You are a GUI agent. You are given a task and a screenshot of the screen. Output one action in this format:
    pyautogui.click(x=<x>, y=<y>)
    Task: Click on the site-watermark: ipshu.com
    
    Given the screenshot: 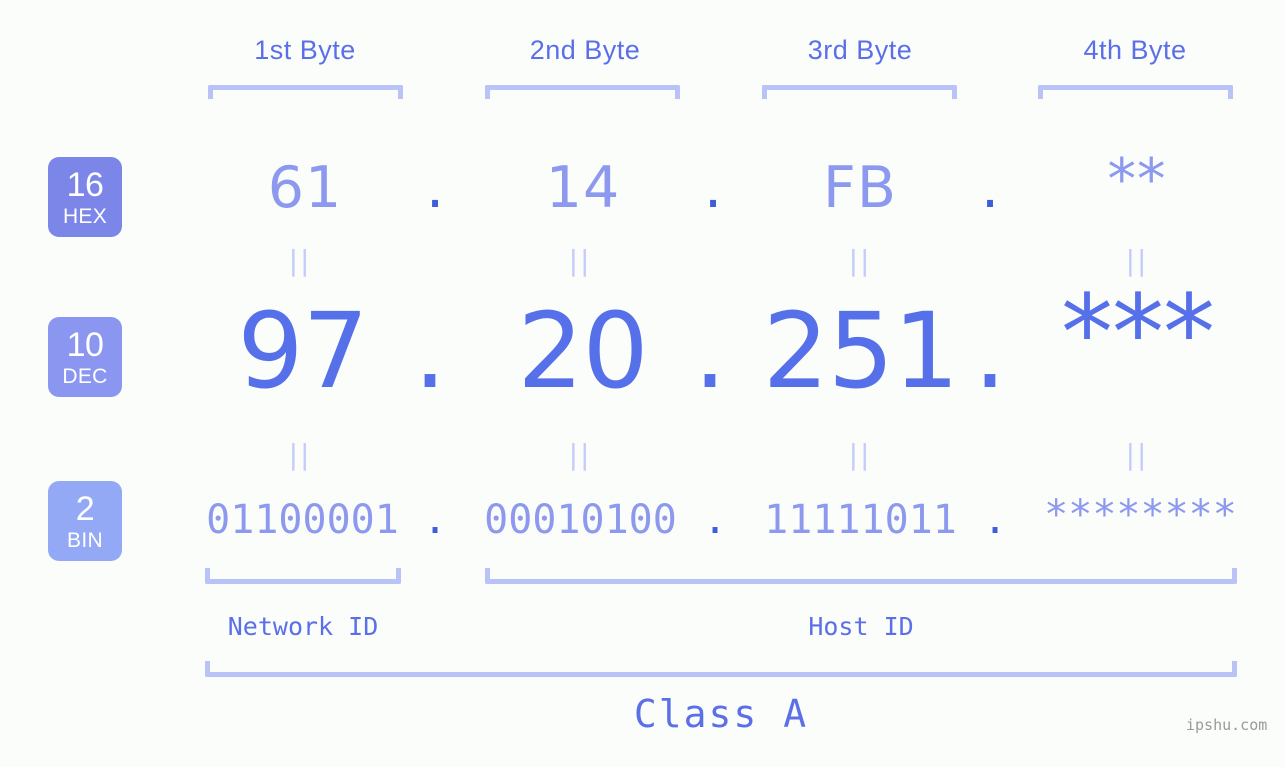 What is the action you would take?
    pyautogui.click(x=1227, y=725)
    